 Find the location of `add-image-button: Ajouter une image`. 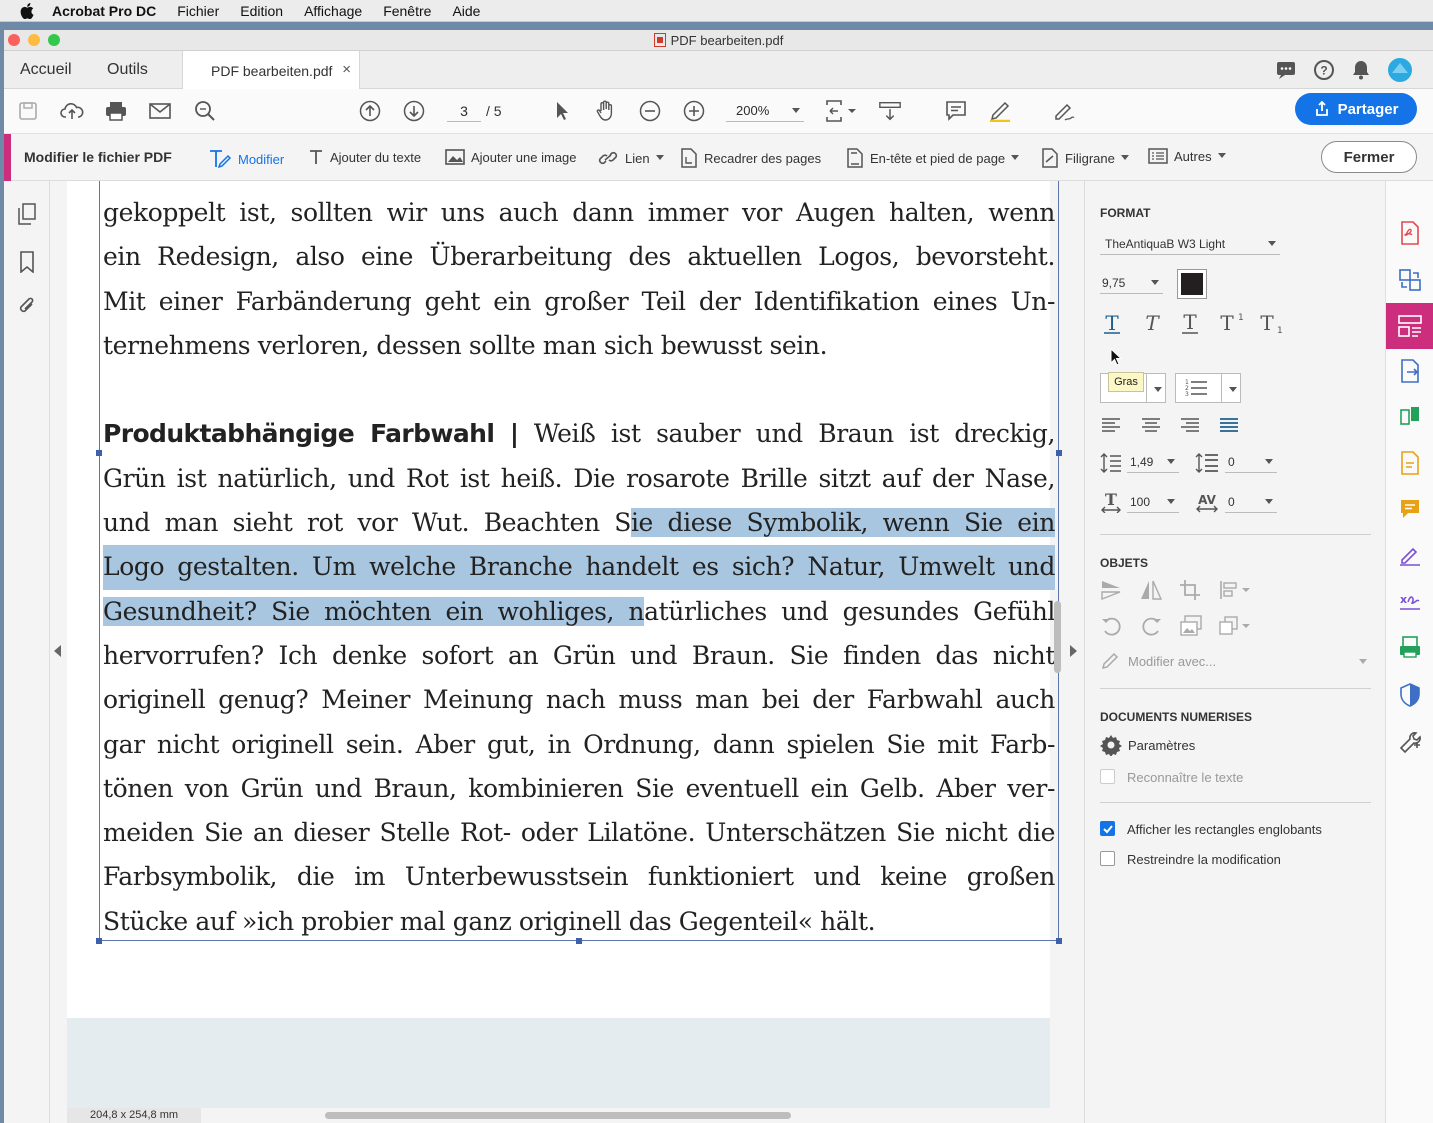

add-image-button: Ajouter une image is located at coordinates (511, 157).